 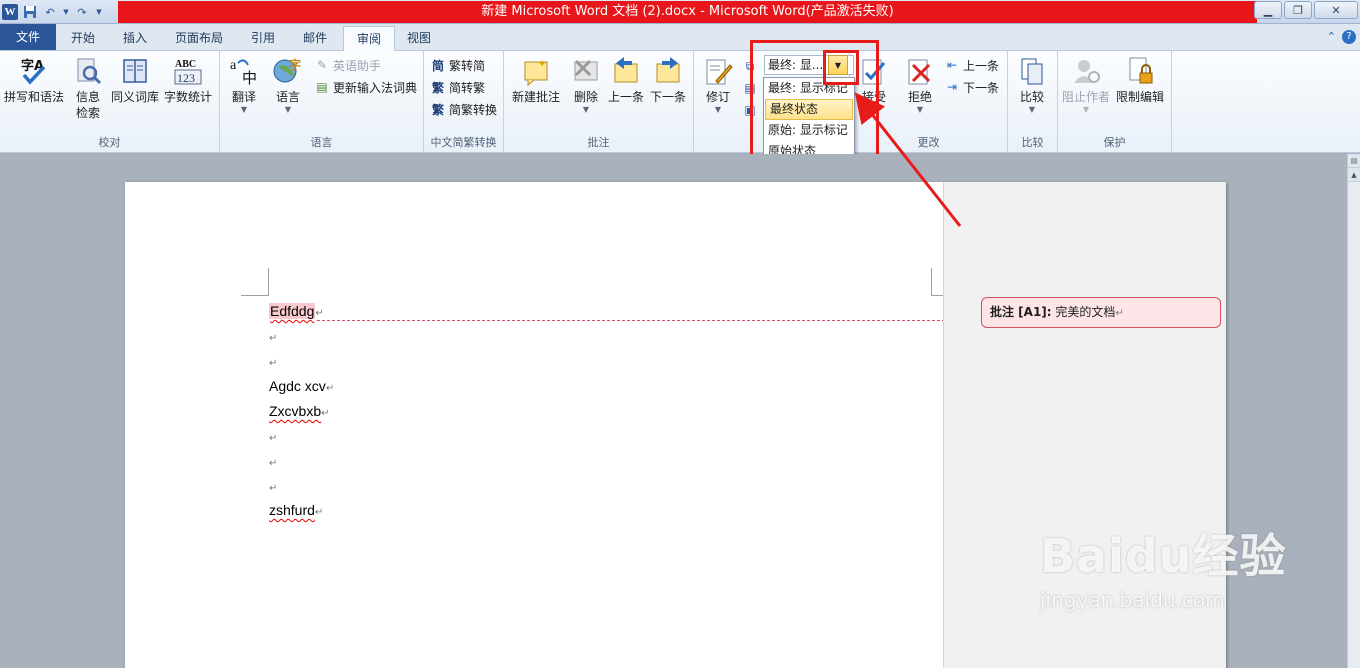 I want to click on translate-button: a中 翻译 ▼, so click(x=244, y=85).